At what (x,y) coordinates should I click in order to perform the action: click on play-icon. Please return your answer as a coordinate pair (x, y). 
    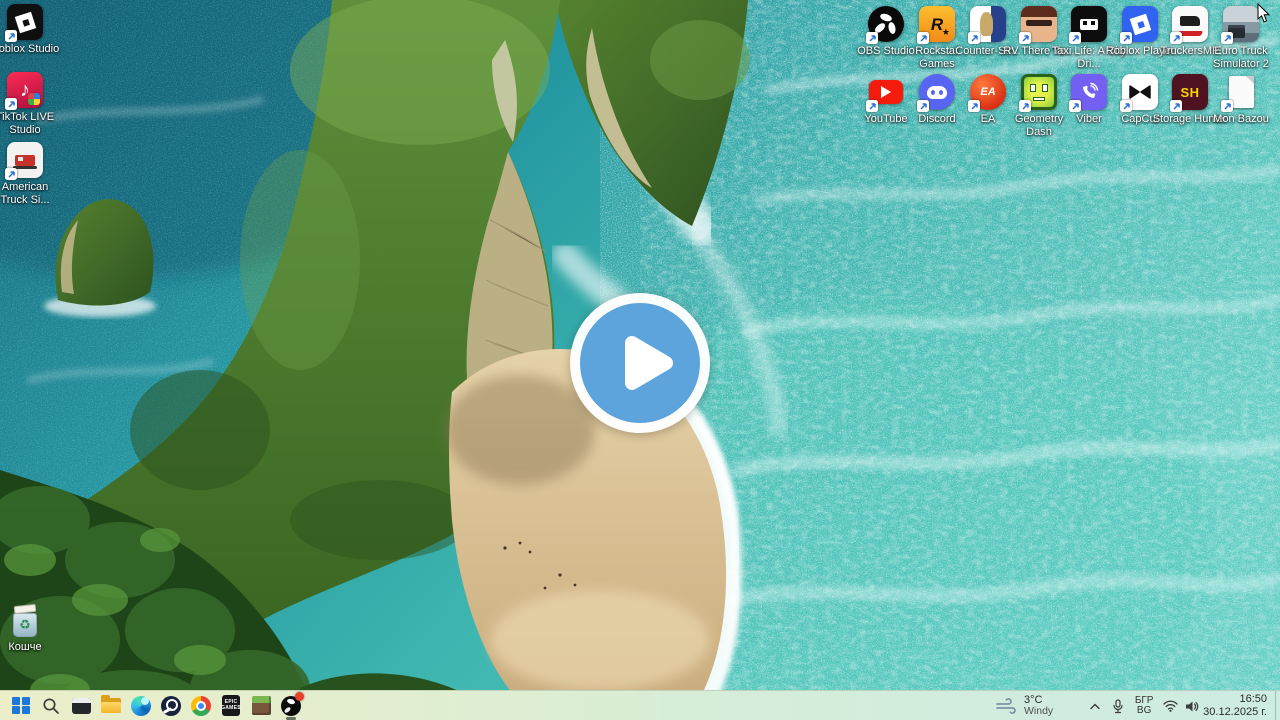
    Looking at the image, I should click on (640, 363).